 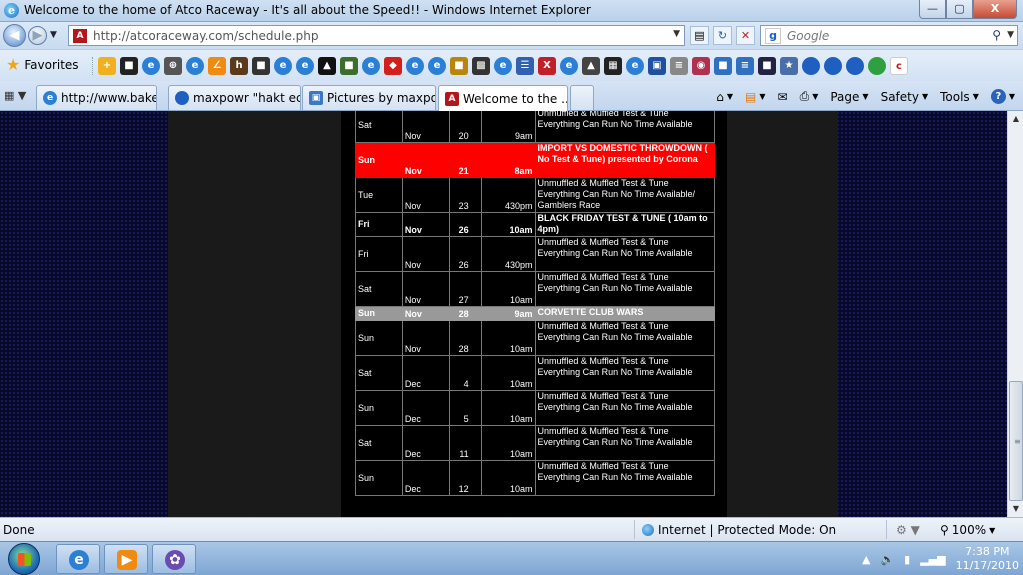 What do you see at coordinates (907, 559) in the screenshot?
I see `power-icon: ▮` at bounding box center [907, 559].